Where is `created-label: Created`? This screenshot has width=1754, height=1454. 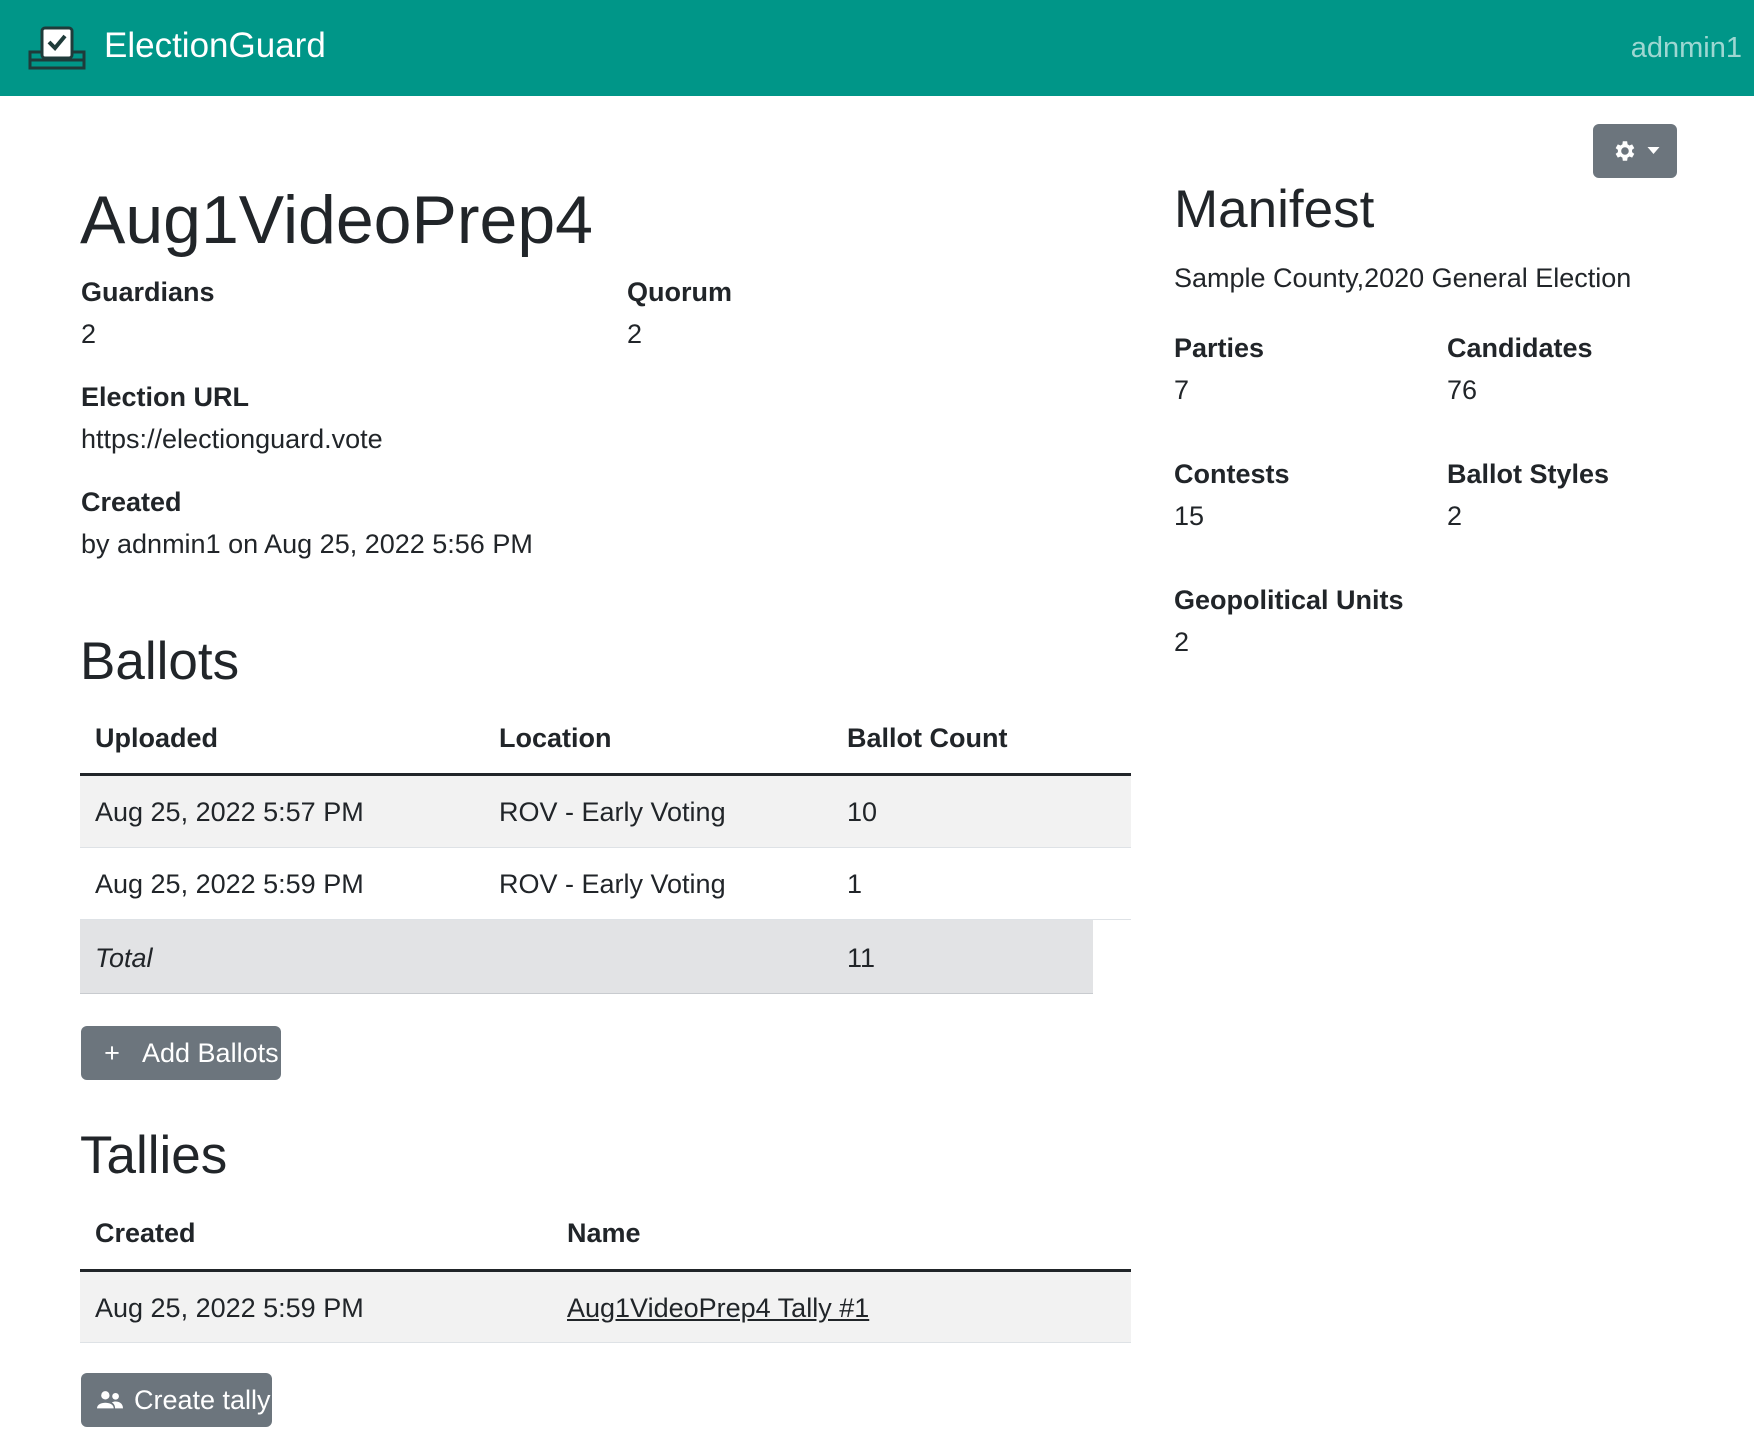
created-label: Created is located at coordinates (131, 502).